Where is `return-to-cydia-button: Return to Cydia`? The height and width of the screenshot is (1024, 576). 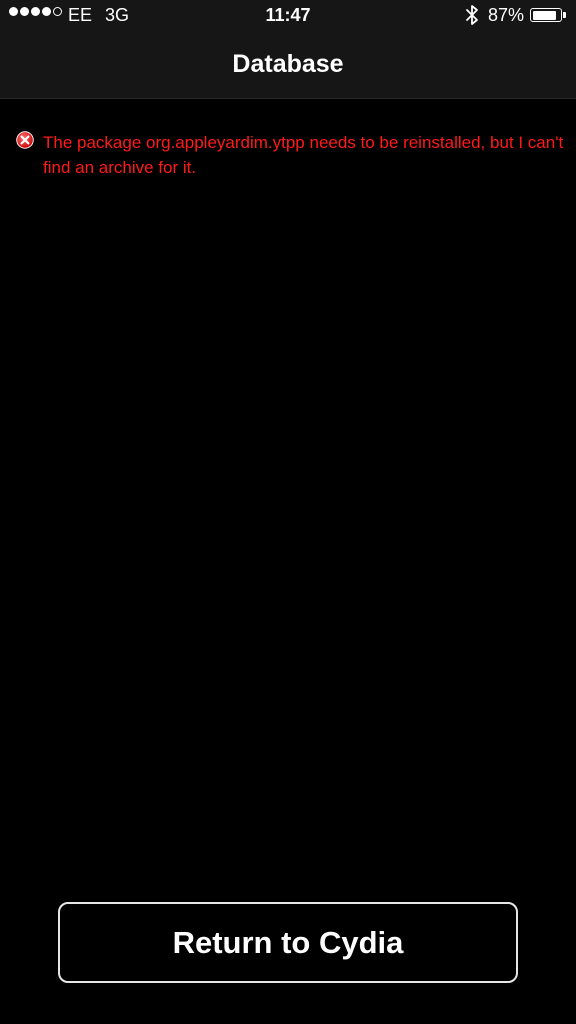 return-to-cydia-button: Return to Cydia is located at coordinates (288, 942).